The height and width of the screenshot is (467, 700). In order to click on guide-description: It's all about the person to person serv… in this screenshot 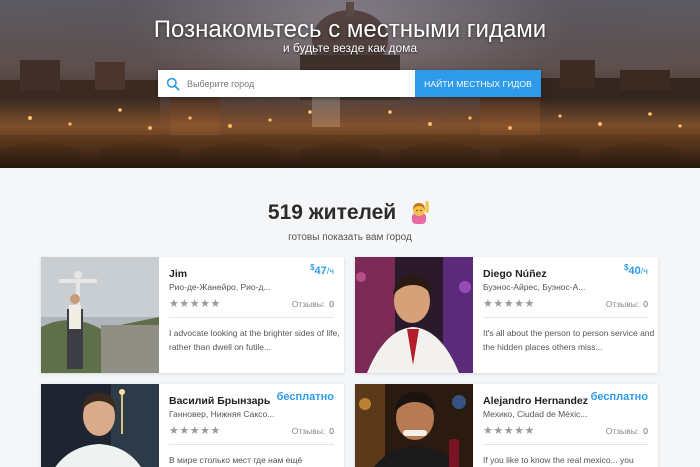, I will do `click(569, 340)`.